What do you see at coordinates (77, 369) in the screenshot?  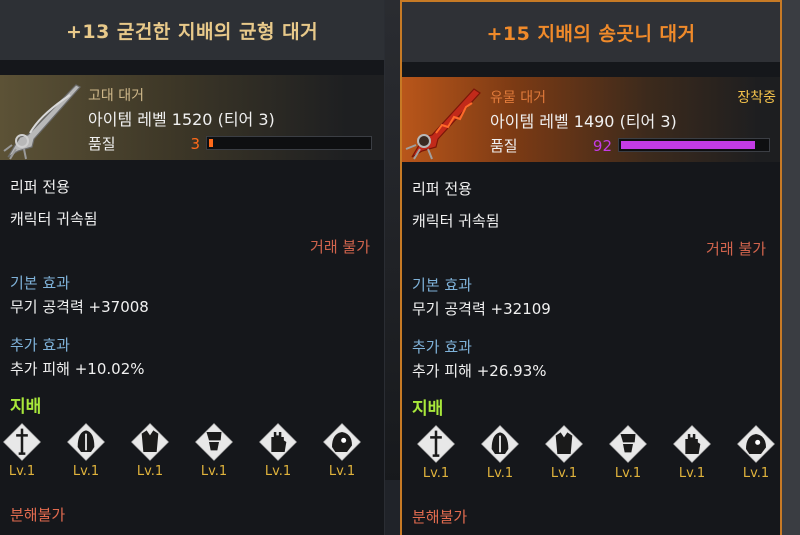 I see `extra-effect-value: 추가 피해 +10.02%` at bounding box center [77, 369].